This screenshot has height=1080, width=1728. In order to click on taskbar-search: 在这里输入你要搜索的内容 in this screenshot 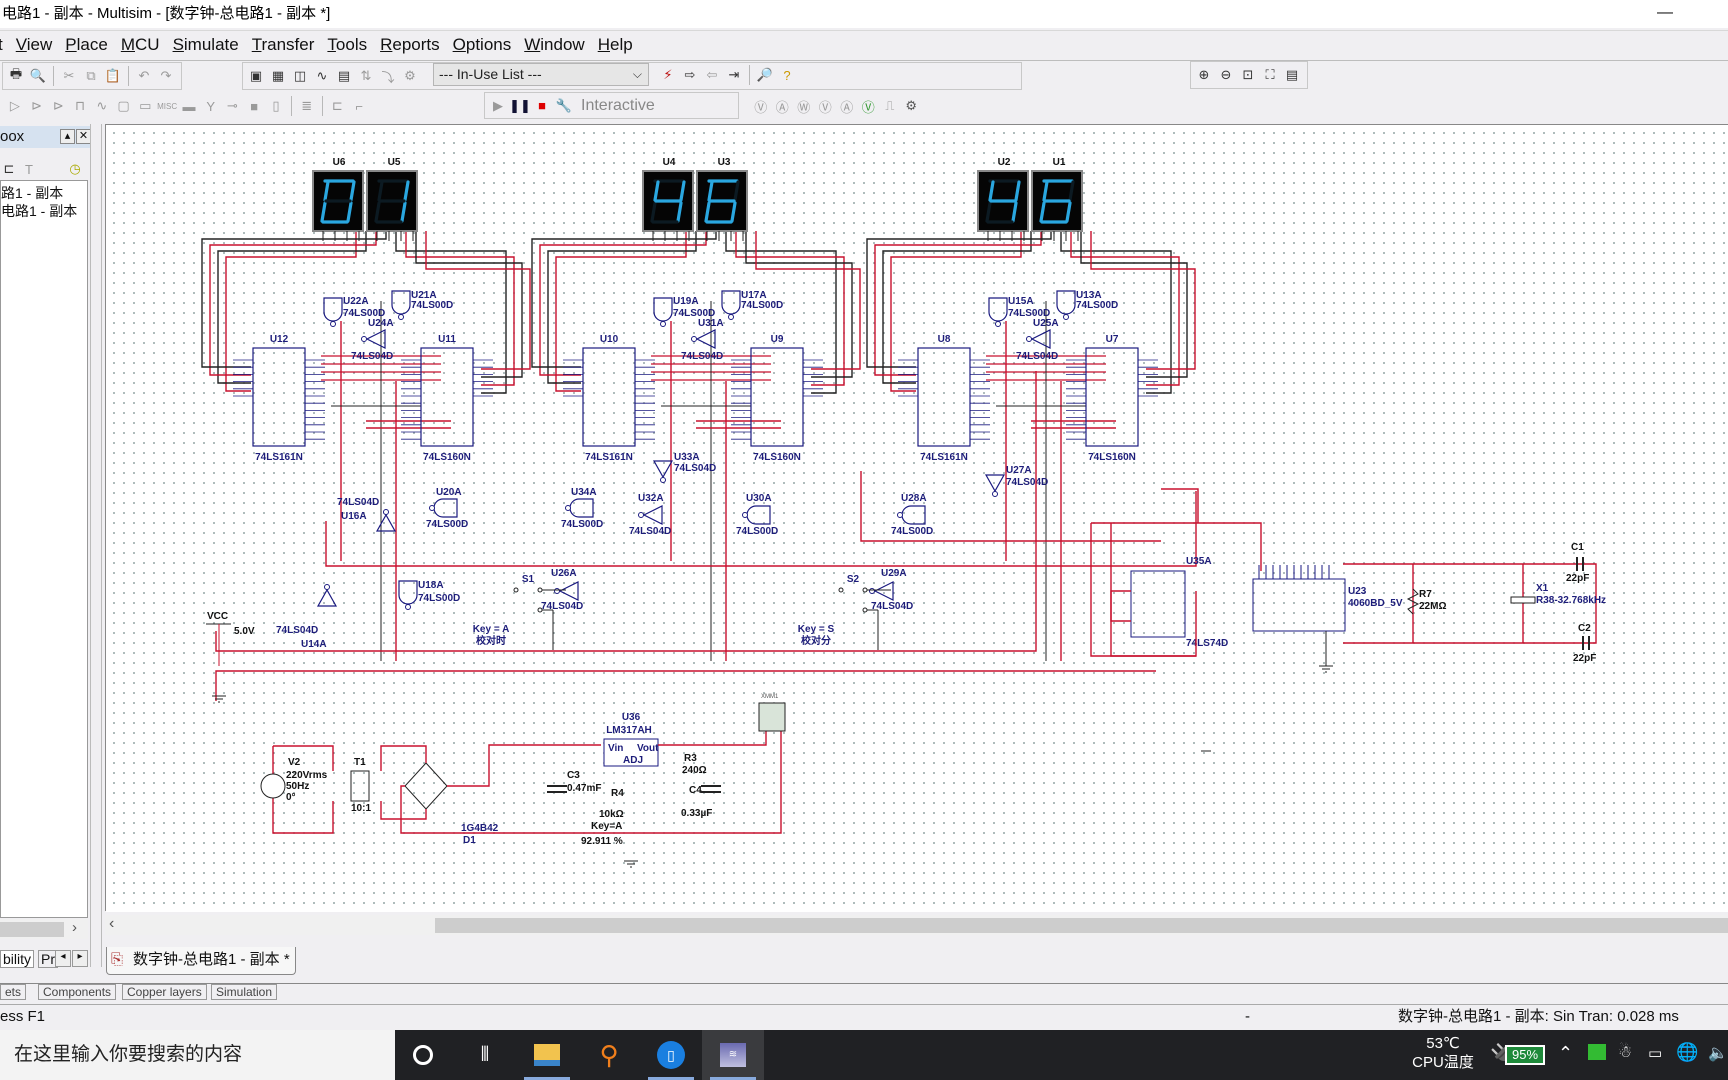, I will do `click(197, 1055)`.